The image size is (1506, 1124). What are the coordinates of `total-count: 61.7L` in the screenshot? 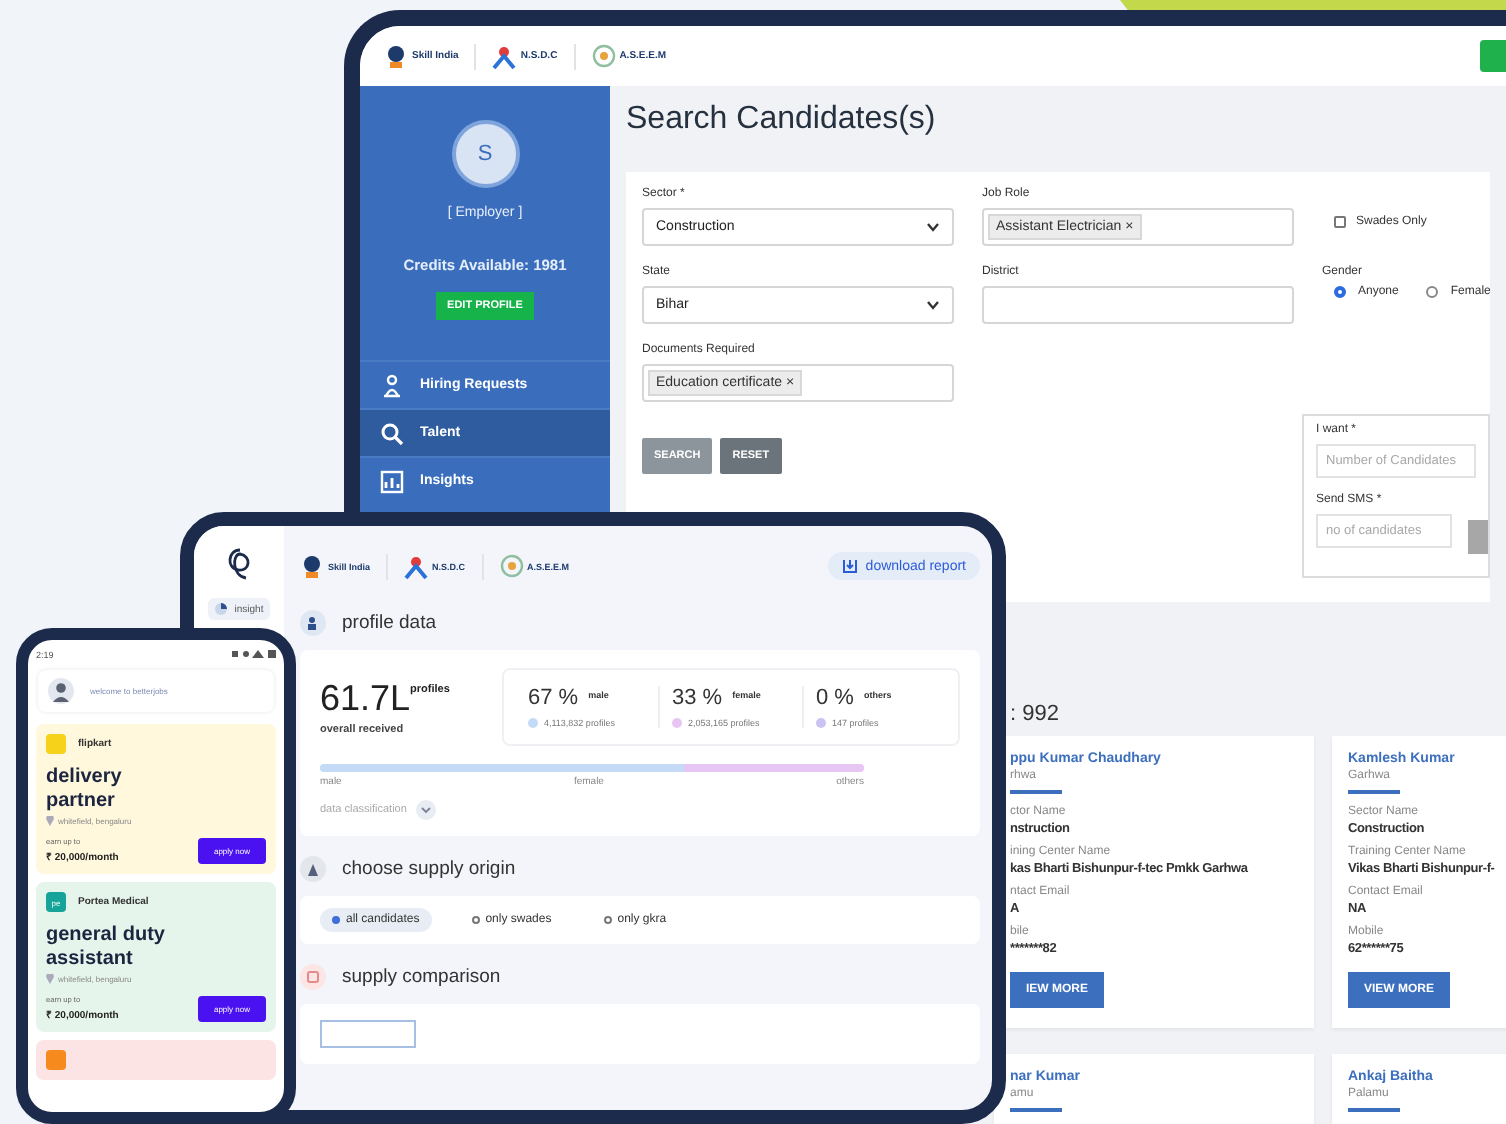 It's located at (365, 699).